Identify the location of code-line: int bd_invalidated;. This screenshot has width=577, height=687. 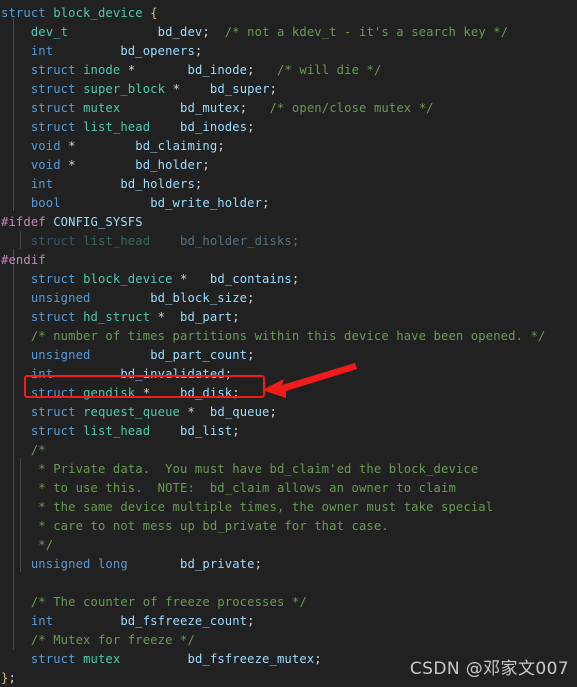
(288, 374).